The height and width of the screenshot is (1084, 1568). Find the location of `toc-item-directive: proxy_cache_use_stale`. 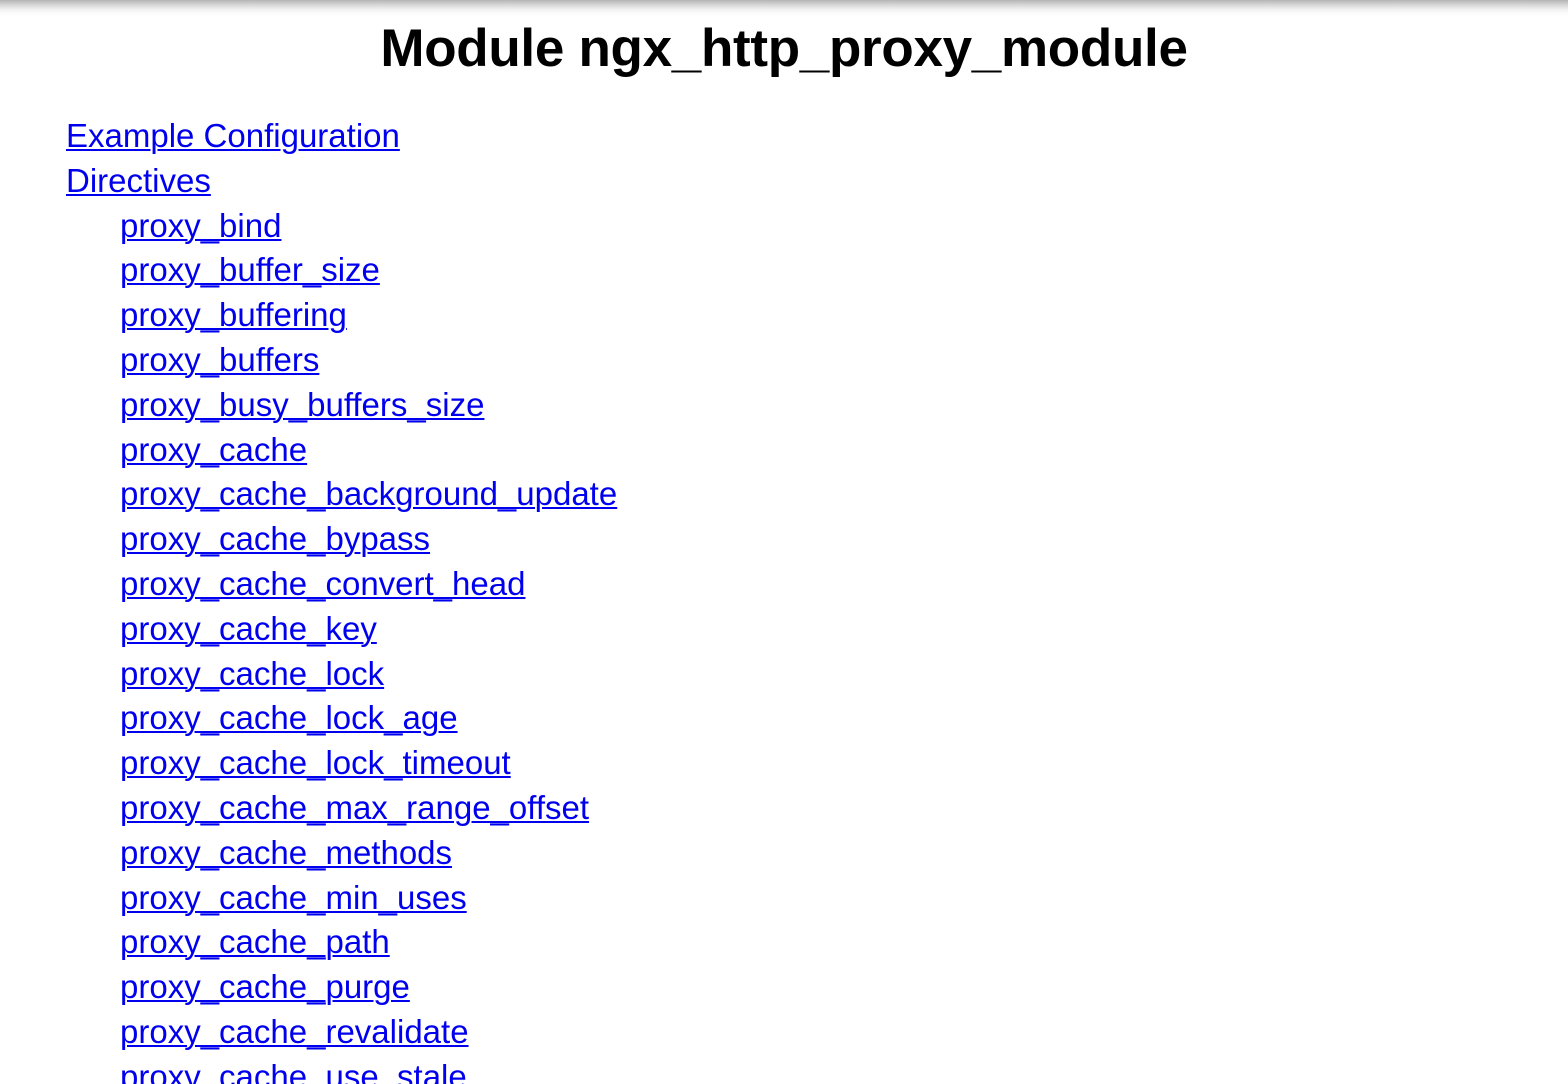

toc-item-directive: proxy_cache_use_stale is located at coordinates (784, 1069).